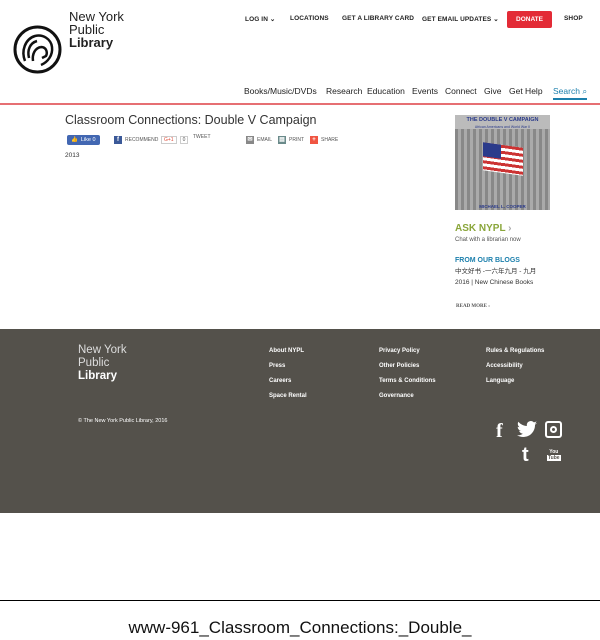  What do you see at coordinates (259, 140) in the screenshot?
I see `email-button: ✉ EMAIL` at bounding box center [259, 140].